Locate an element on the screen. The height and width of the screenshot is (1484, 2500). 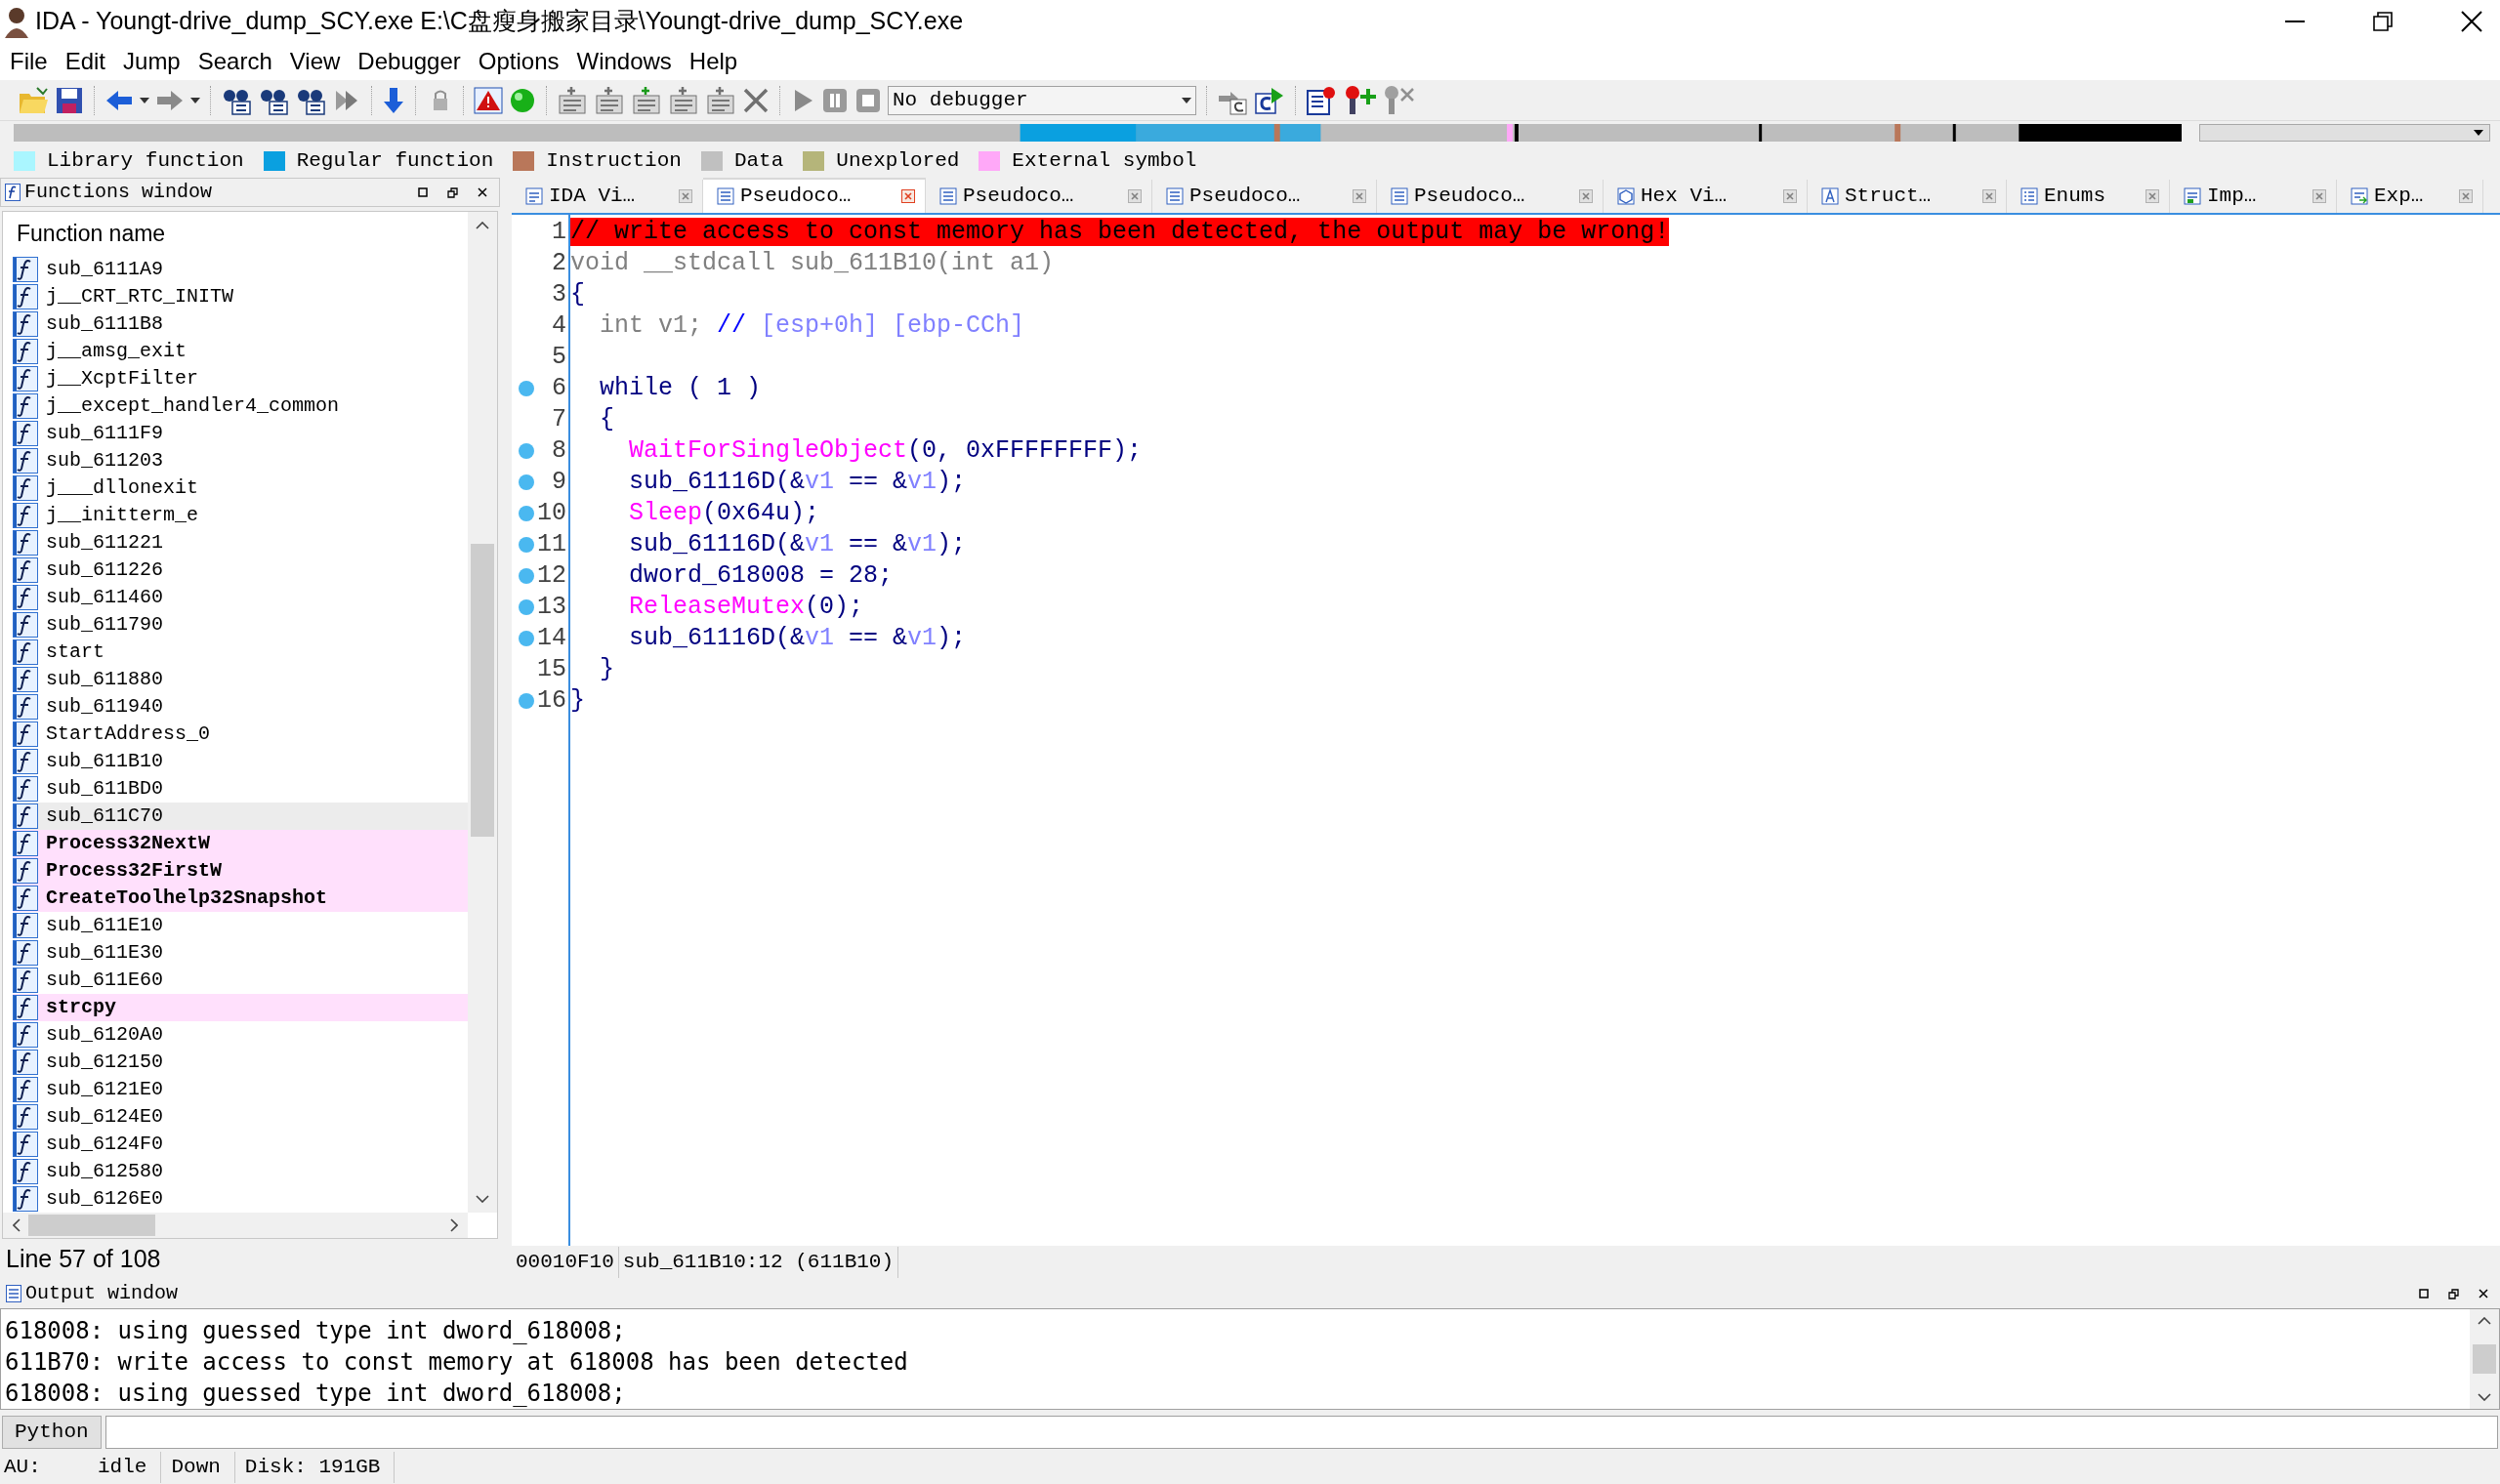
legend-label: External symbol is located at coordinates (1104, 162).